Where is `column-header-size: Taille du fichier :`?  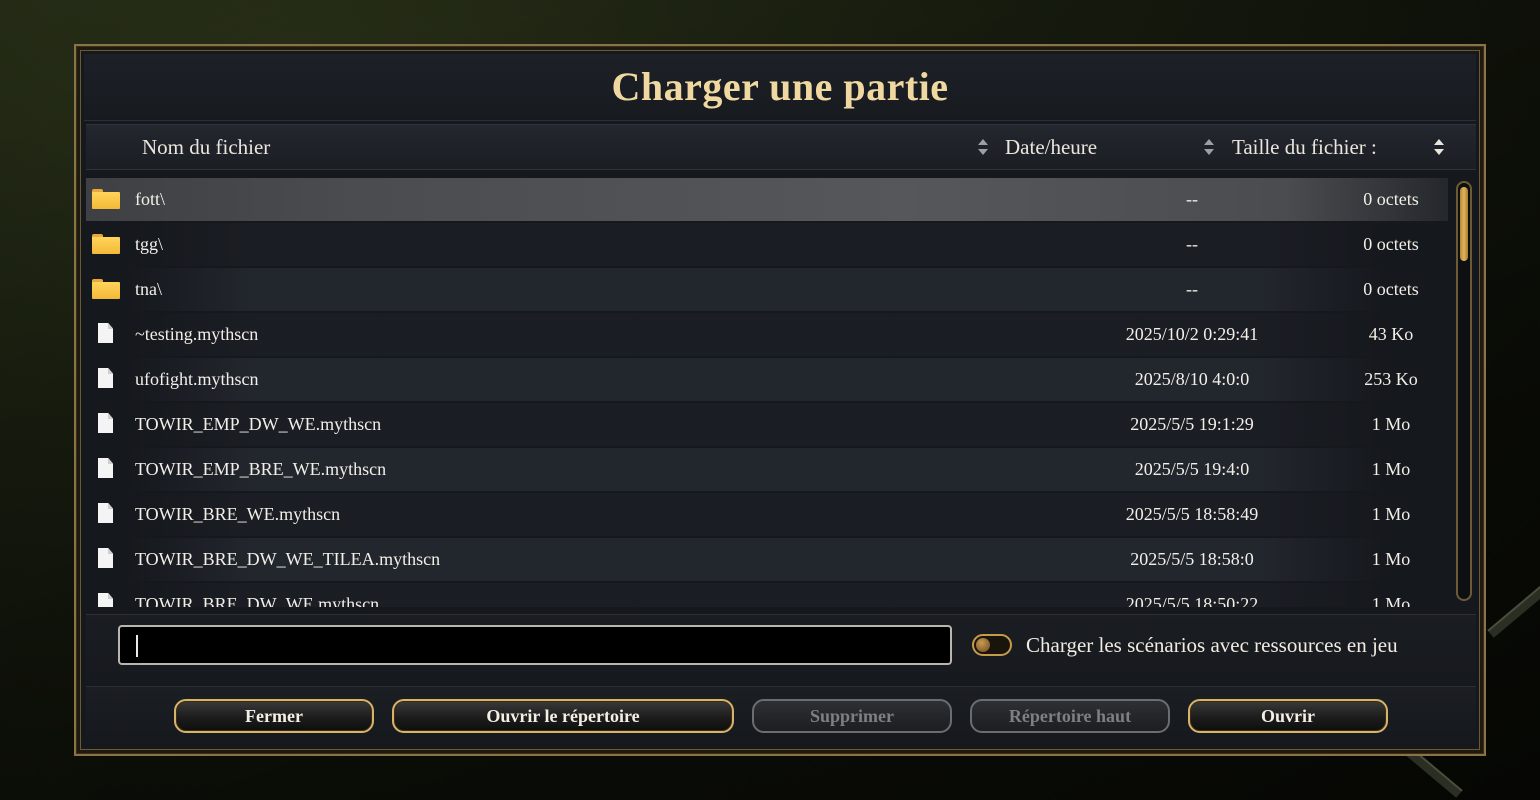 column-header-size: Taille du fichier : is located at coordinates (1304, 147).